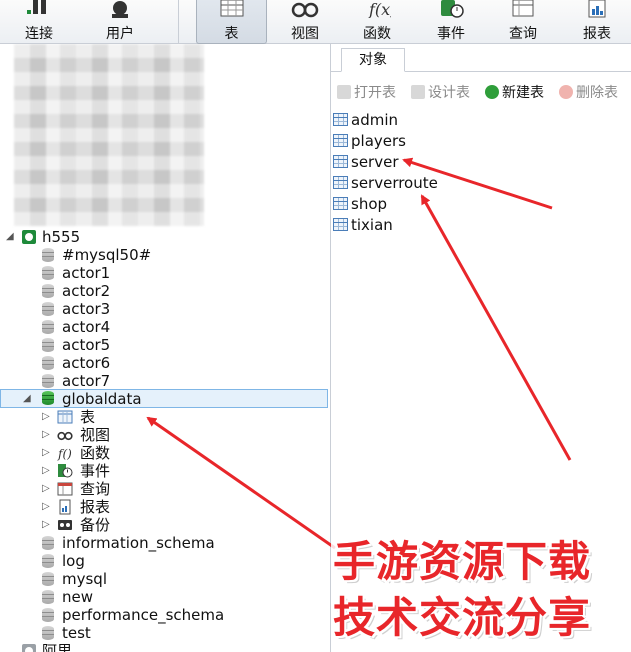  Describe the element at coordinates (165, 345) in the screenshot. I see `tree-db-actor5: actor5` at that location.